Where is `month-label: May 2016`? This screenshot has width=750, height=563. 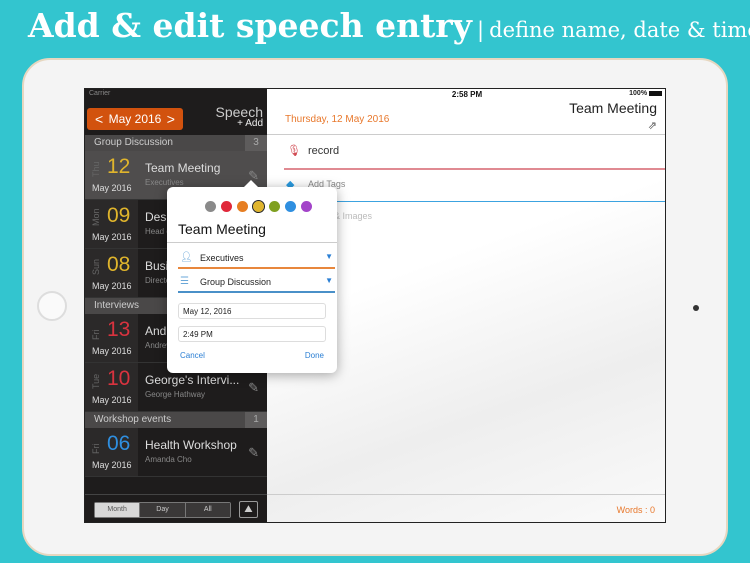
month-label: May 2016 is located at coordinates (135, 119).